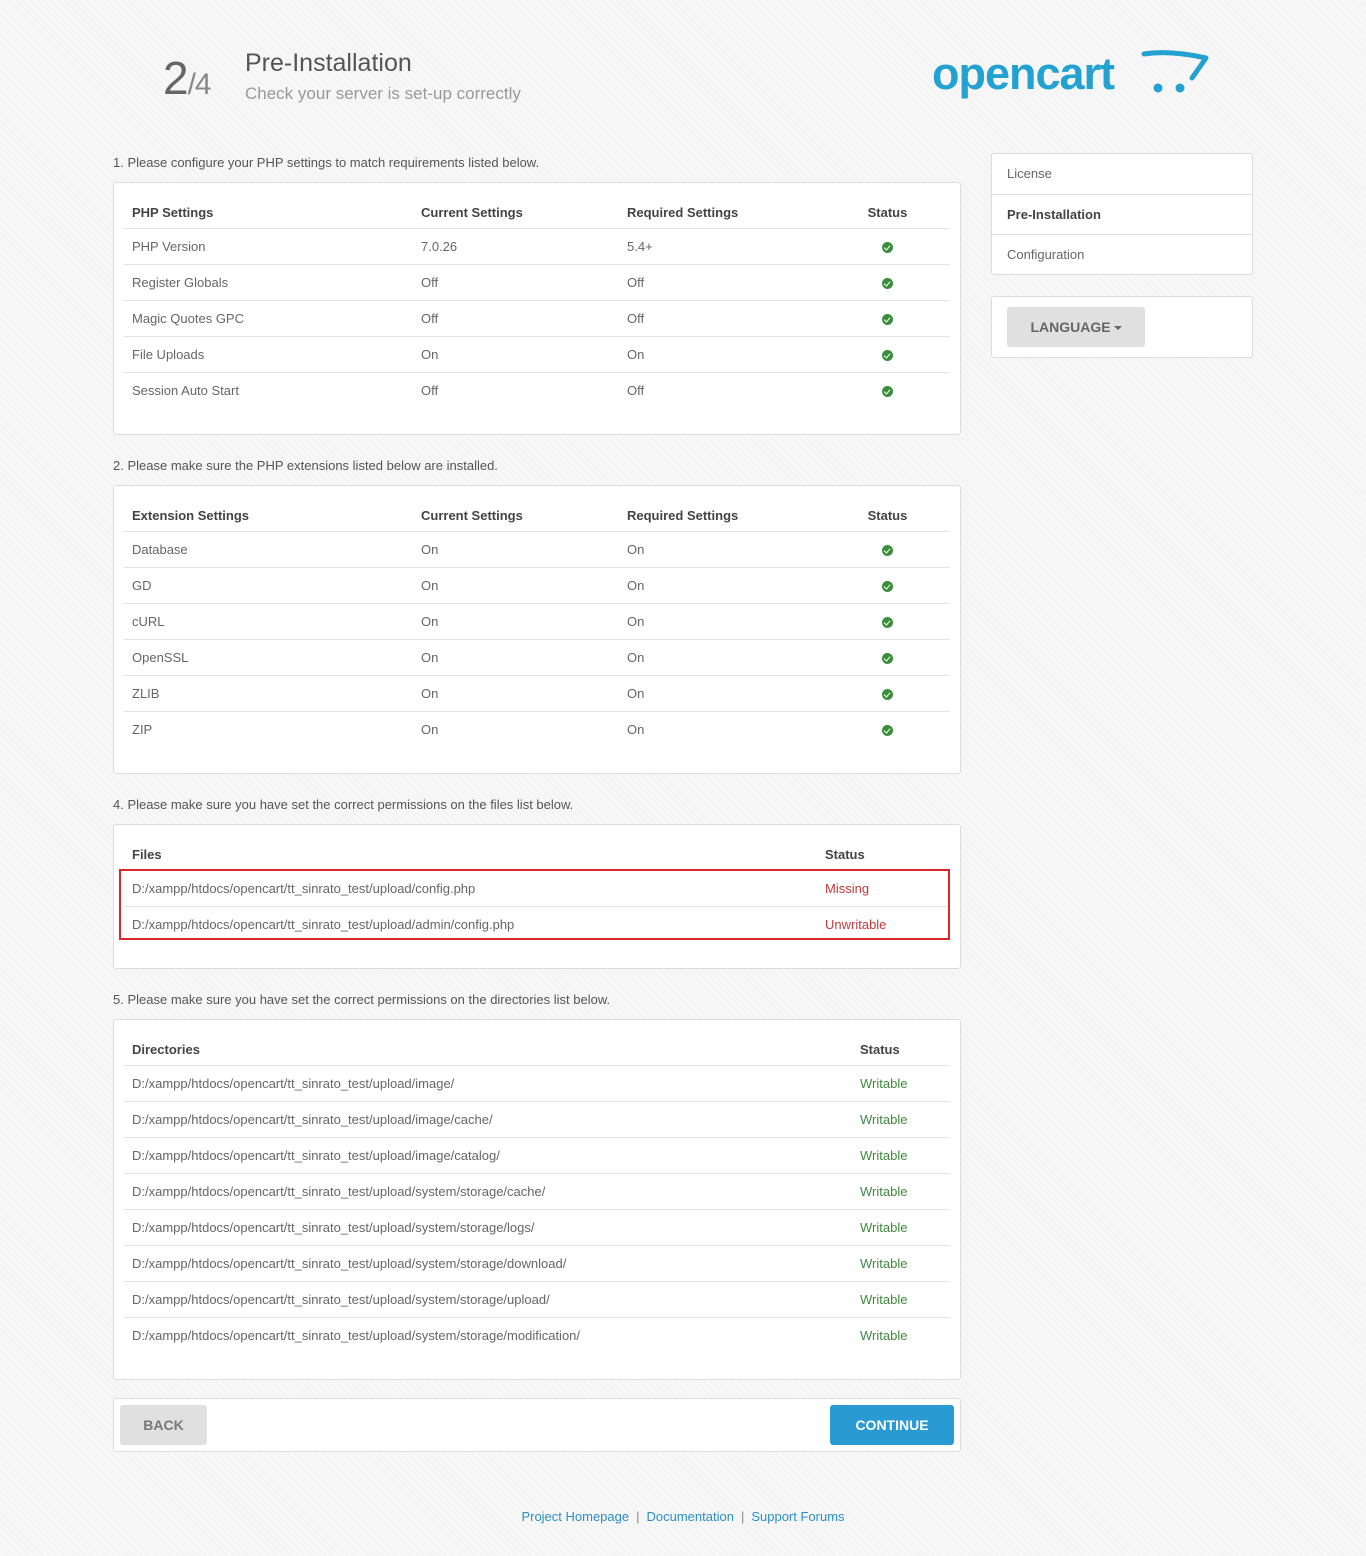  Describe the element at coordinates (166, 1050) in the screenshot. I see `col-header: Directories` at that location.